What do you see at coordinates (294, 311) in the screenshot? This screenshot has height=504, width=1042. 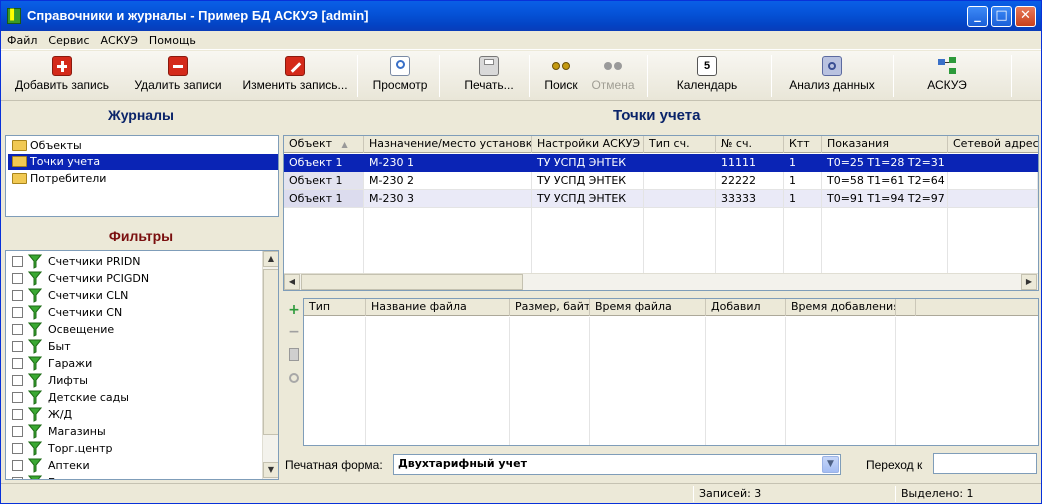 I see `add-file-button: +` at bounding box center [294, 311].